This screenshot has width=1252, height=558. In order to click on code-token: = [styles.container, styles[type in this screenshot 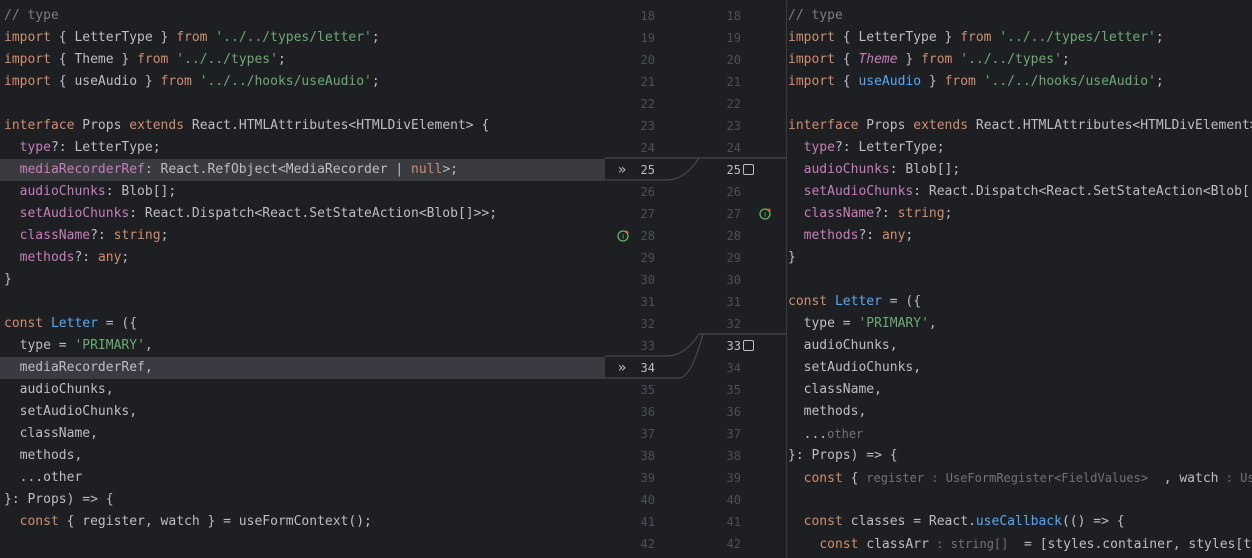, I will do `click(1130, 544)`.